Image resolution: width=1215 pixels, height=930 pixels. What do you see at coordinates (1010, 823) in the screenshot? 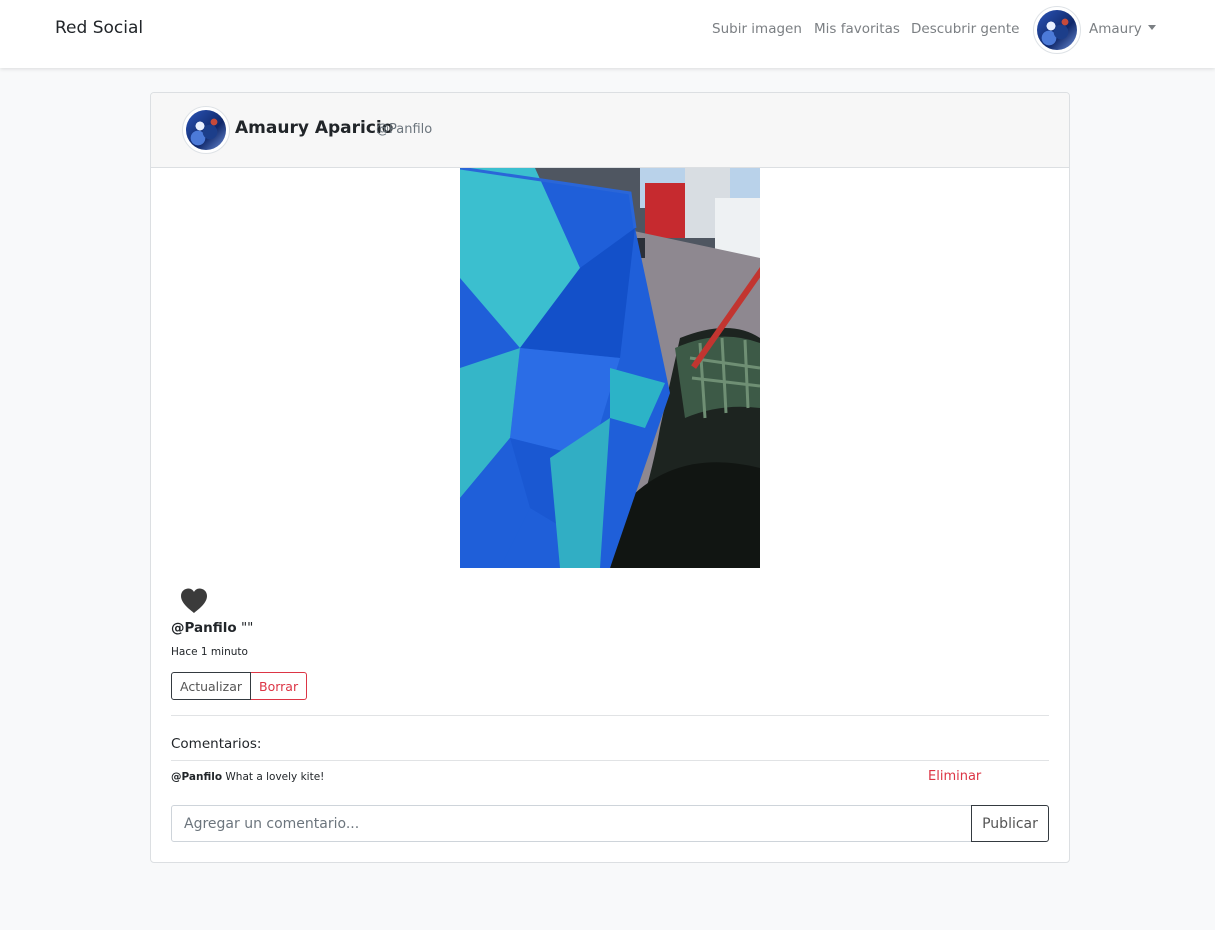
I see `publish-button: Publicar` at bounding box center [1010, 823].